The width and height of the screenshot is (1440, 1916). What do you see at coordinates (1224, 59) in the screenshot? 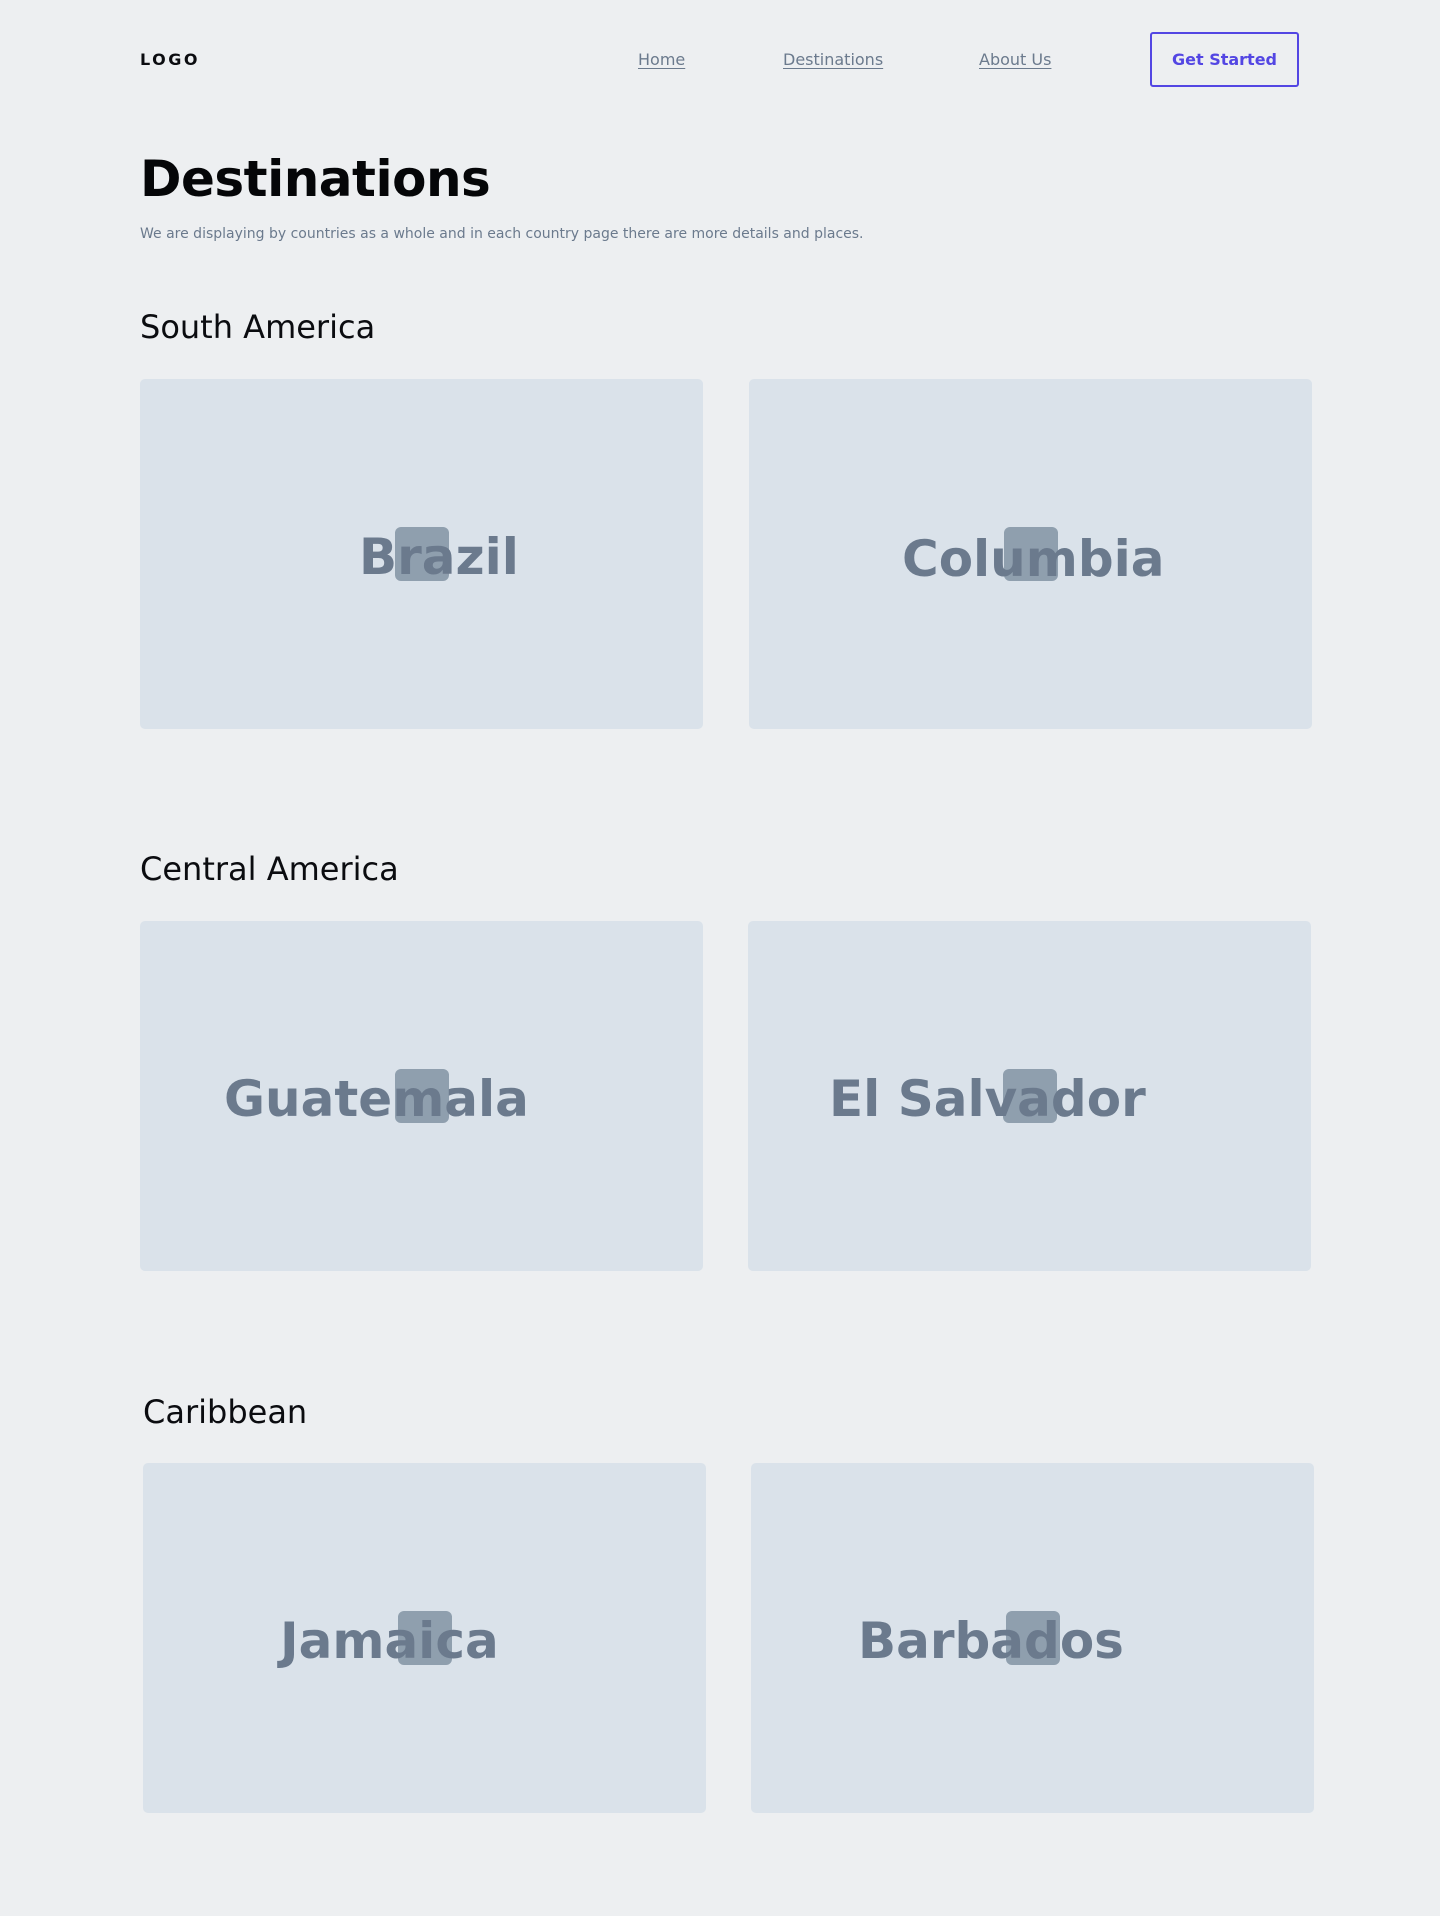
I see `get-started-button: Get Started` at bounding box center [1224, 59].